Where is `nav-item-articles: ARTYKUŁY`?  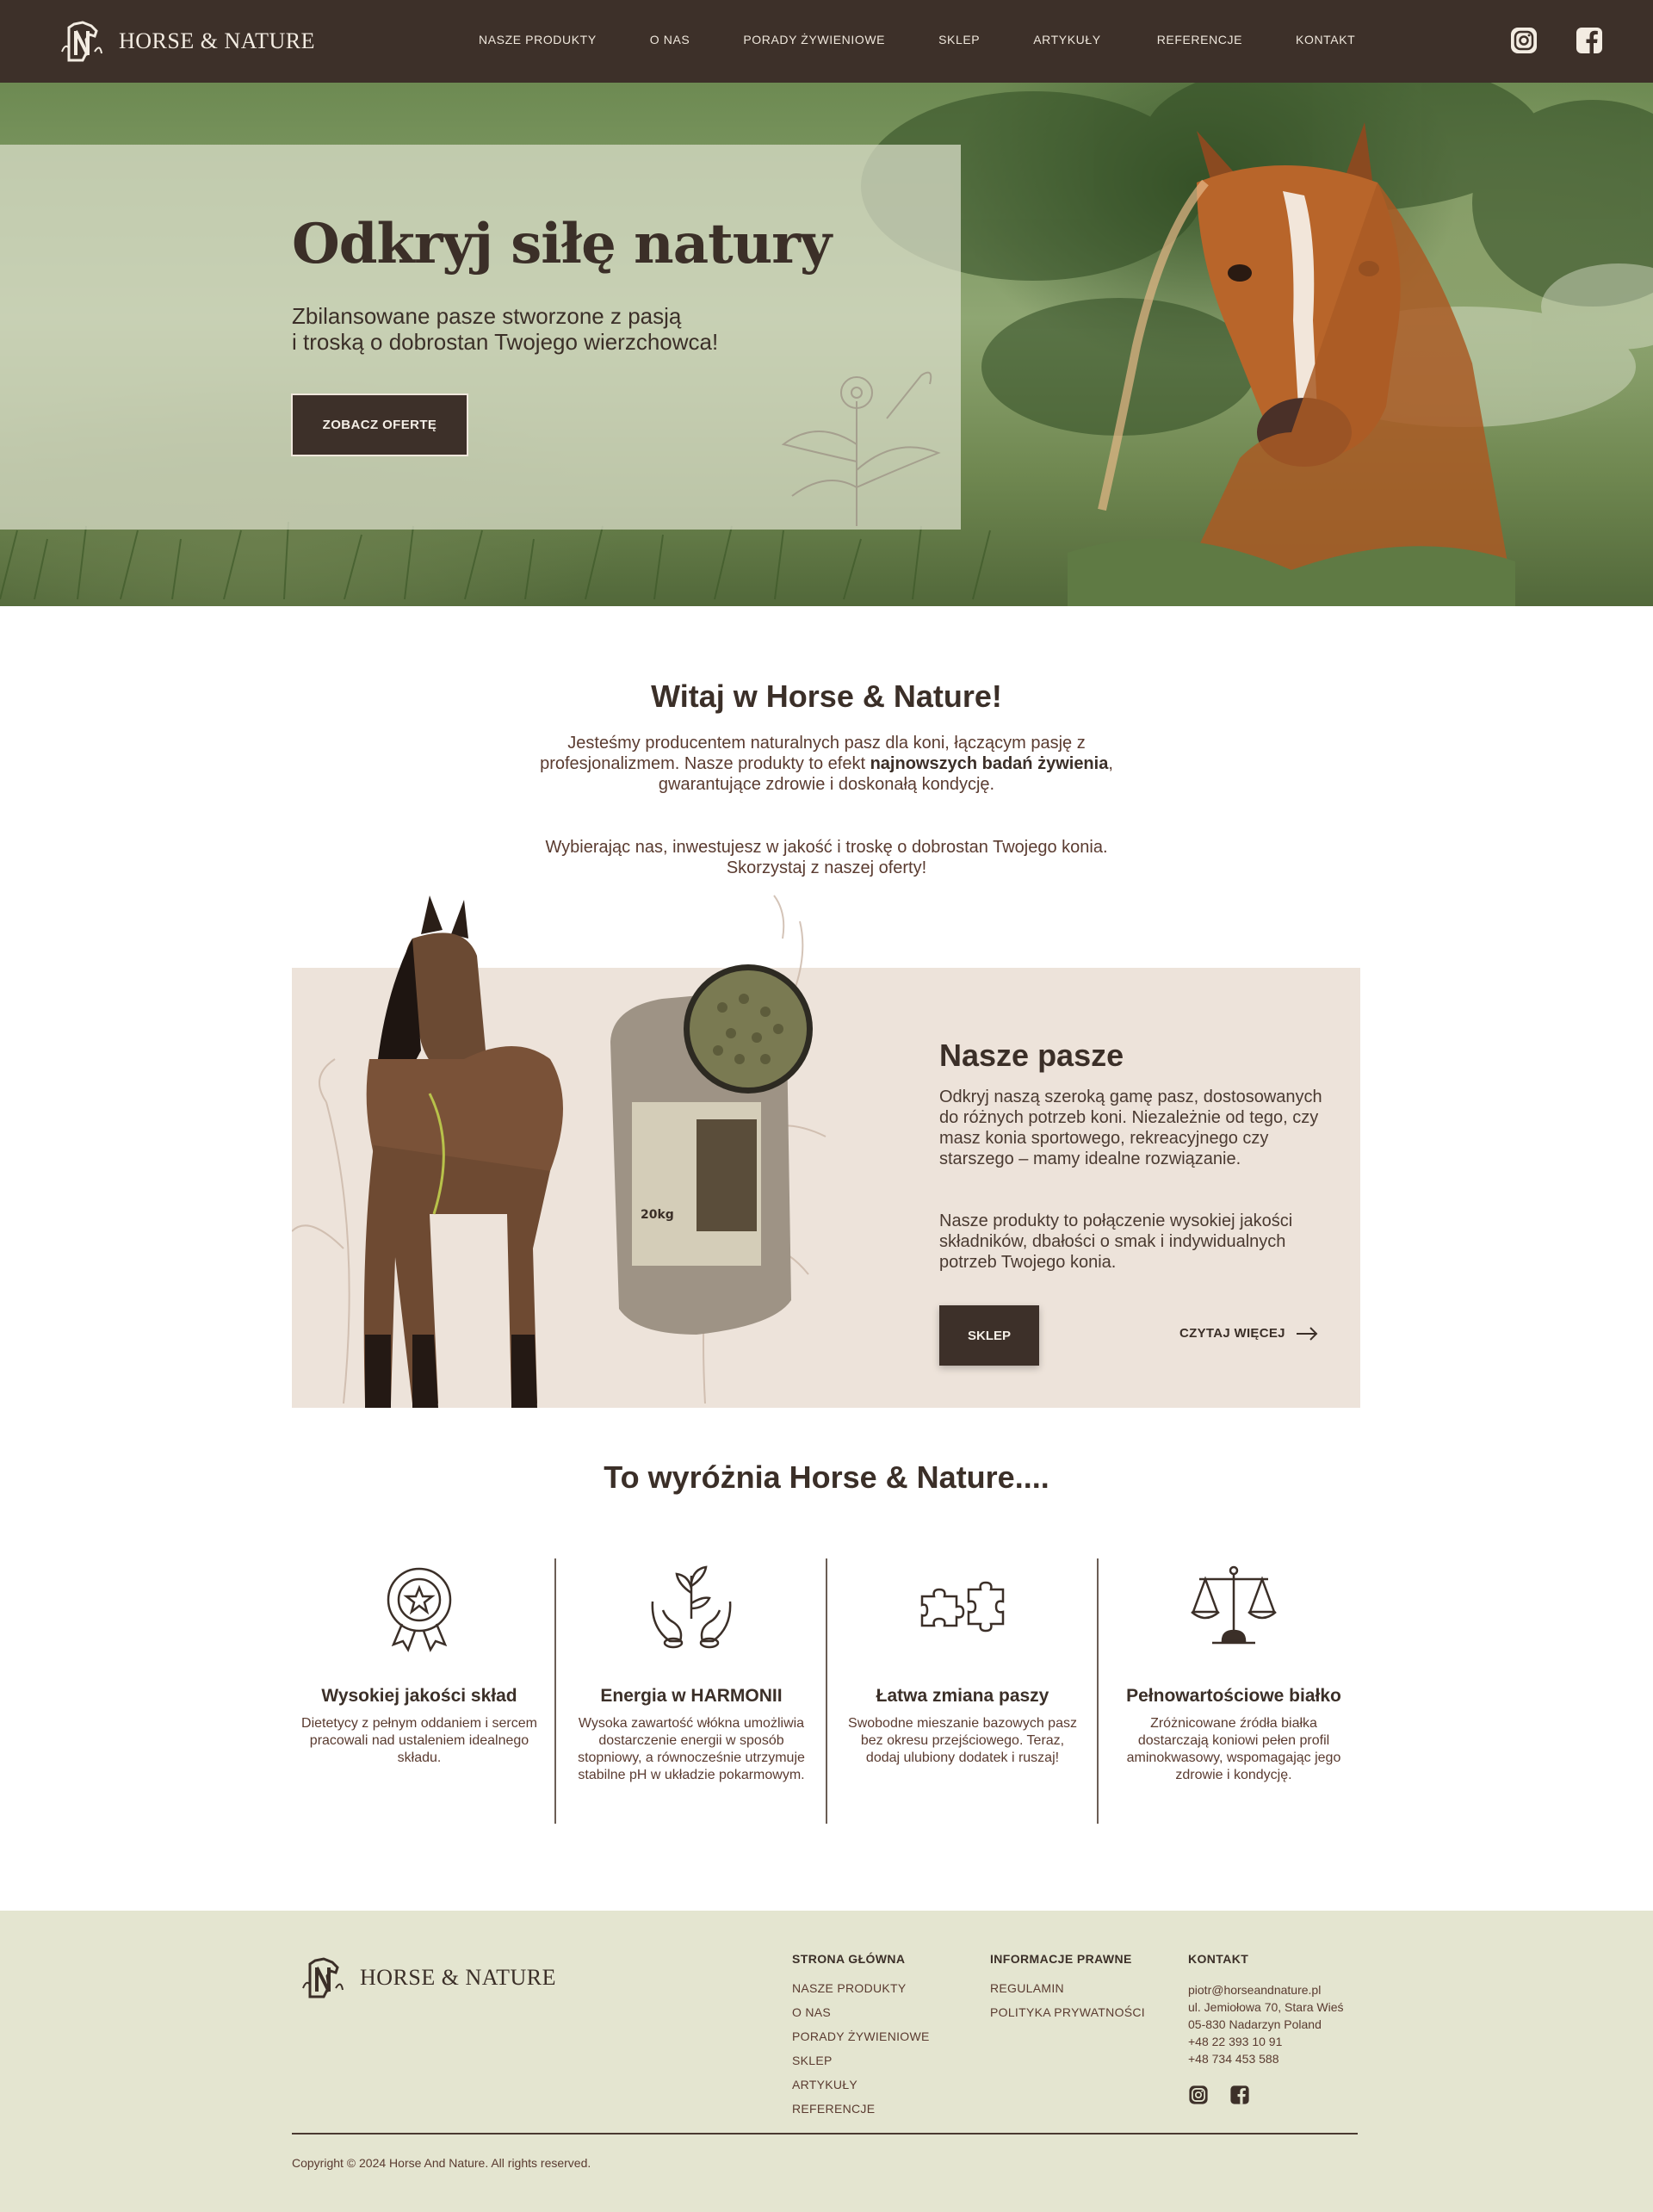 nav-item-articles: ARTYKUŁY is located at coordinates (1066, 39).